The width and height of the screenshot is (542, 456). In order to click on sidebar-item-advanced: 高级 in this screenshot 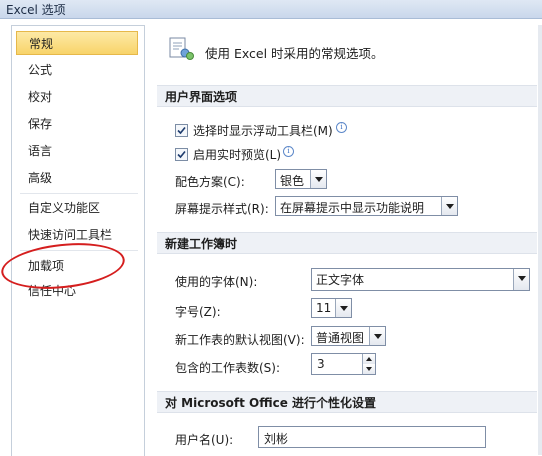, I will do `click(77, 178)`.